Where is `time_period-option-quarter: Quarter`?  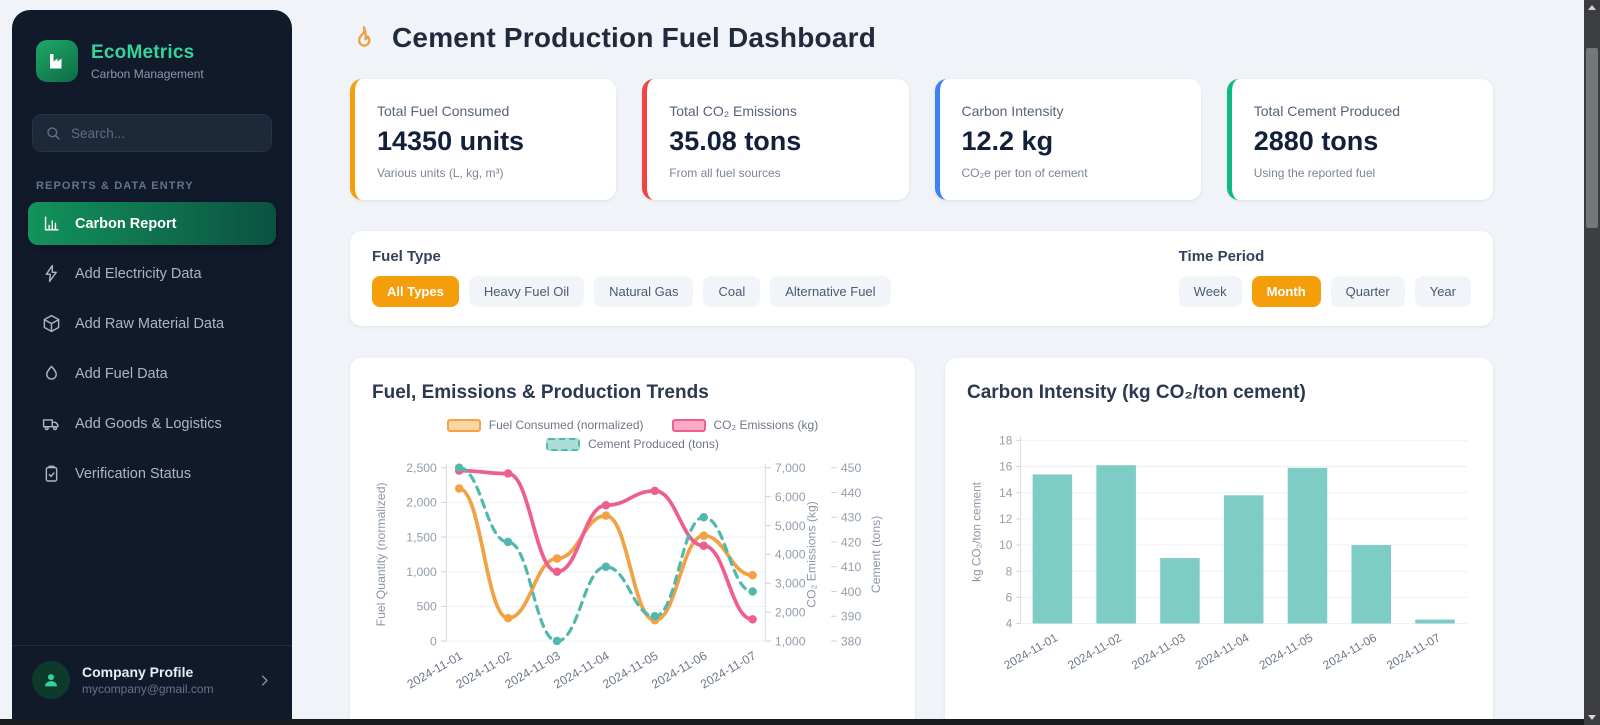
time_period-option-quarter: Quarter is located at coordinates (1367, 291).